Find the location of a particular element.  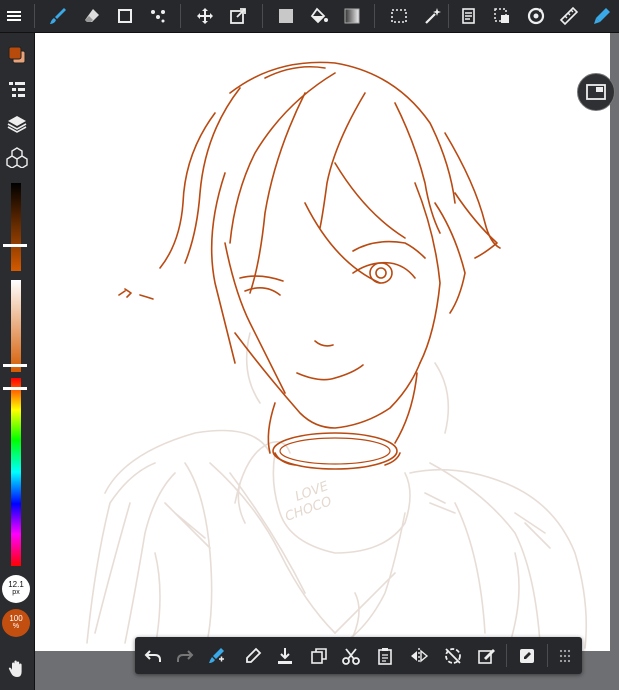

rectangle-icon is located at coordinates (125, 16).